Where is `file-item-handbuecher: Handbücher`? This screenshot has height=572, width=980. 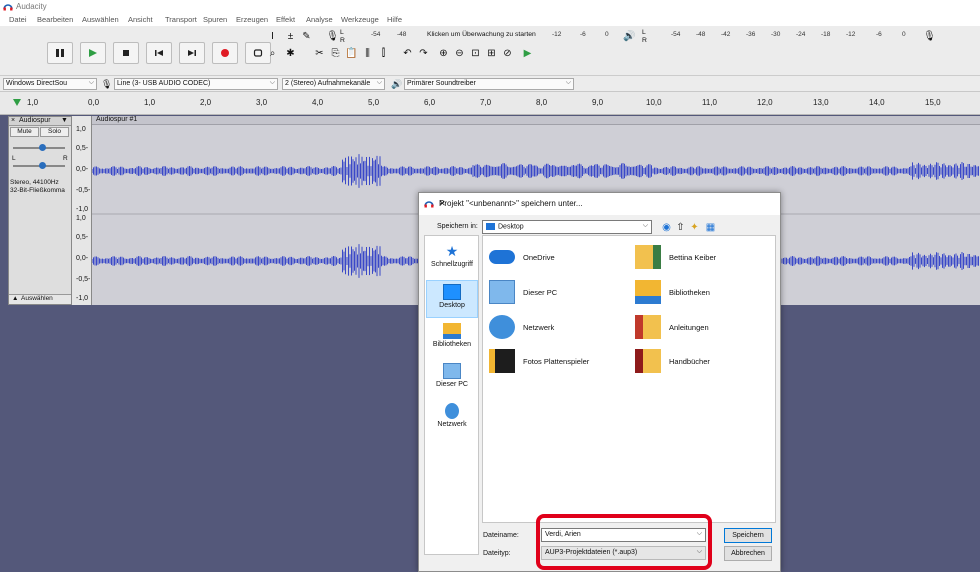 file-item-handbuecher: Handbücher is located at coordinates (672, 361).